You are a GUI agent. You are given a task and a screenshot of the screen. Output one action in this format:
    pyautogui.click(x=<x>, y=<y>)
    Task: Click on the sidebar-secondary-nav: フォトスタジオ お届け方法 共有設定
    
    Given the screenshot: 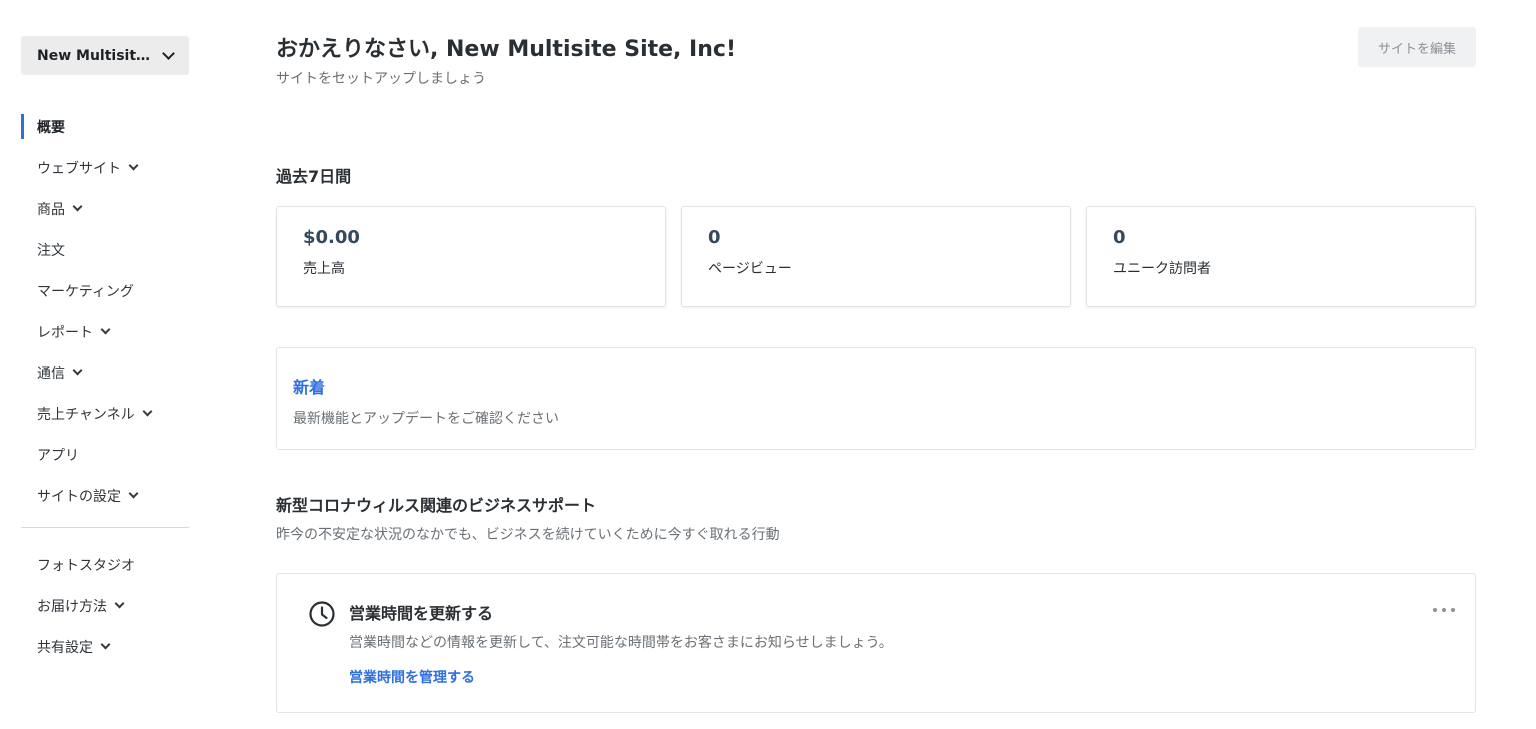 What is the action you would take?
    pyautogui.click(x=105, y=605)
    